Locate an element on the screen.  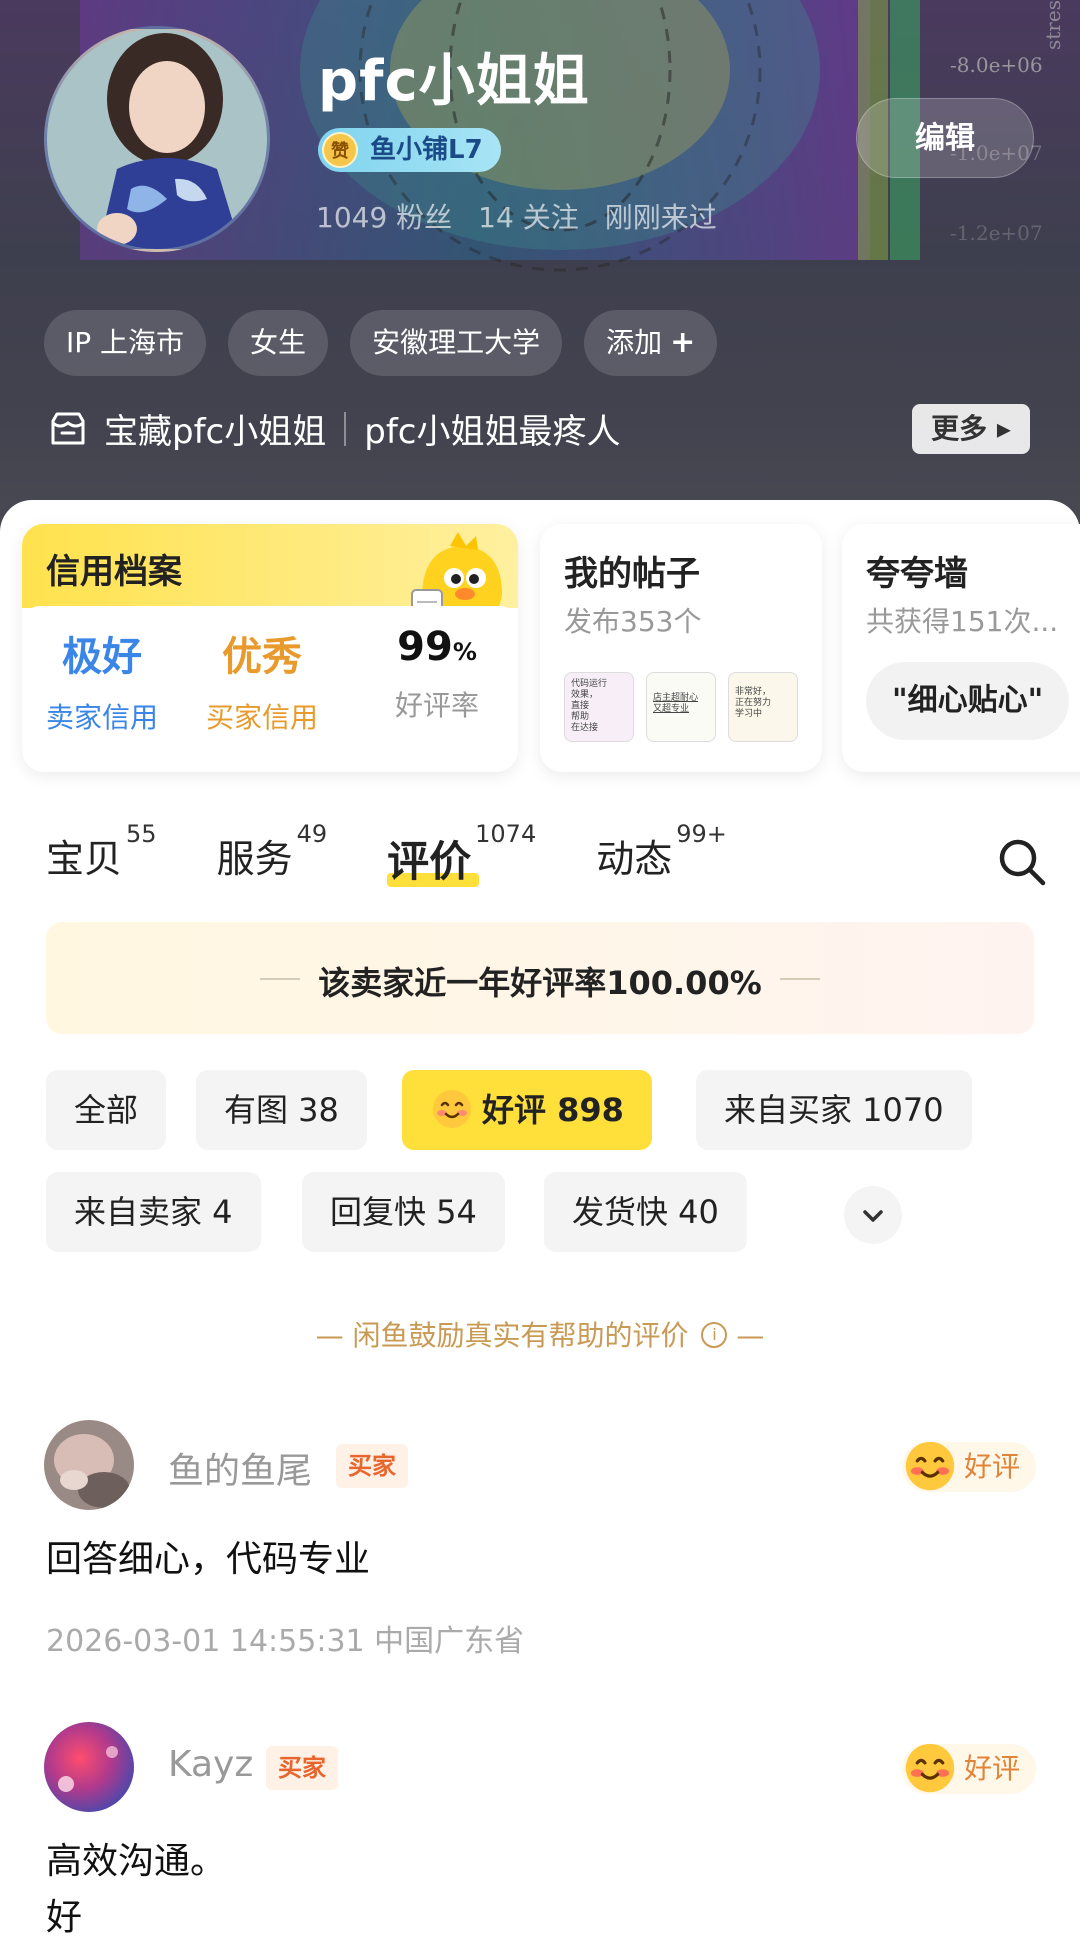
filter-all: 全部 is located at coordinates (106, 1110).